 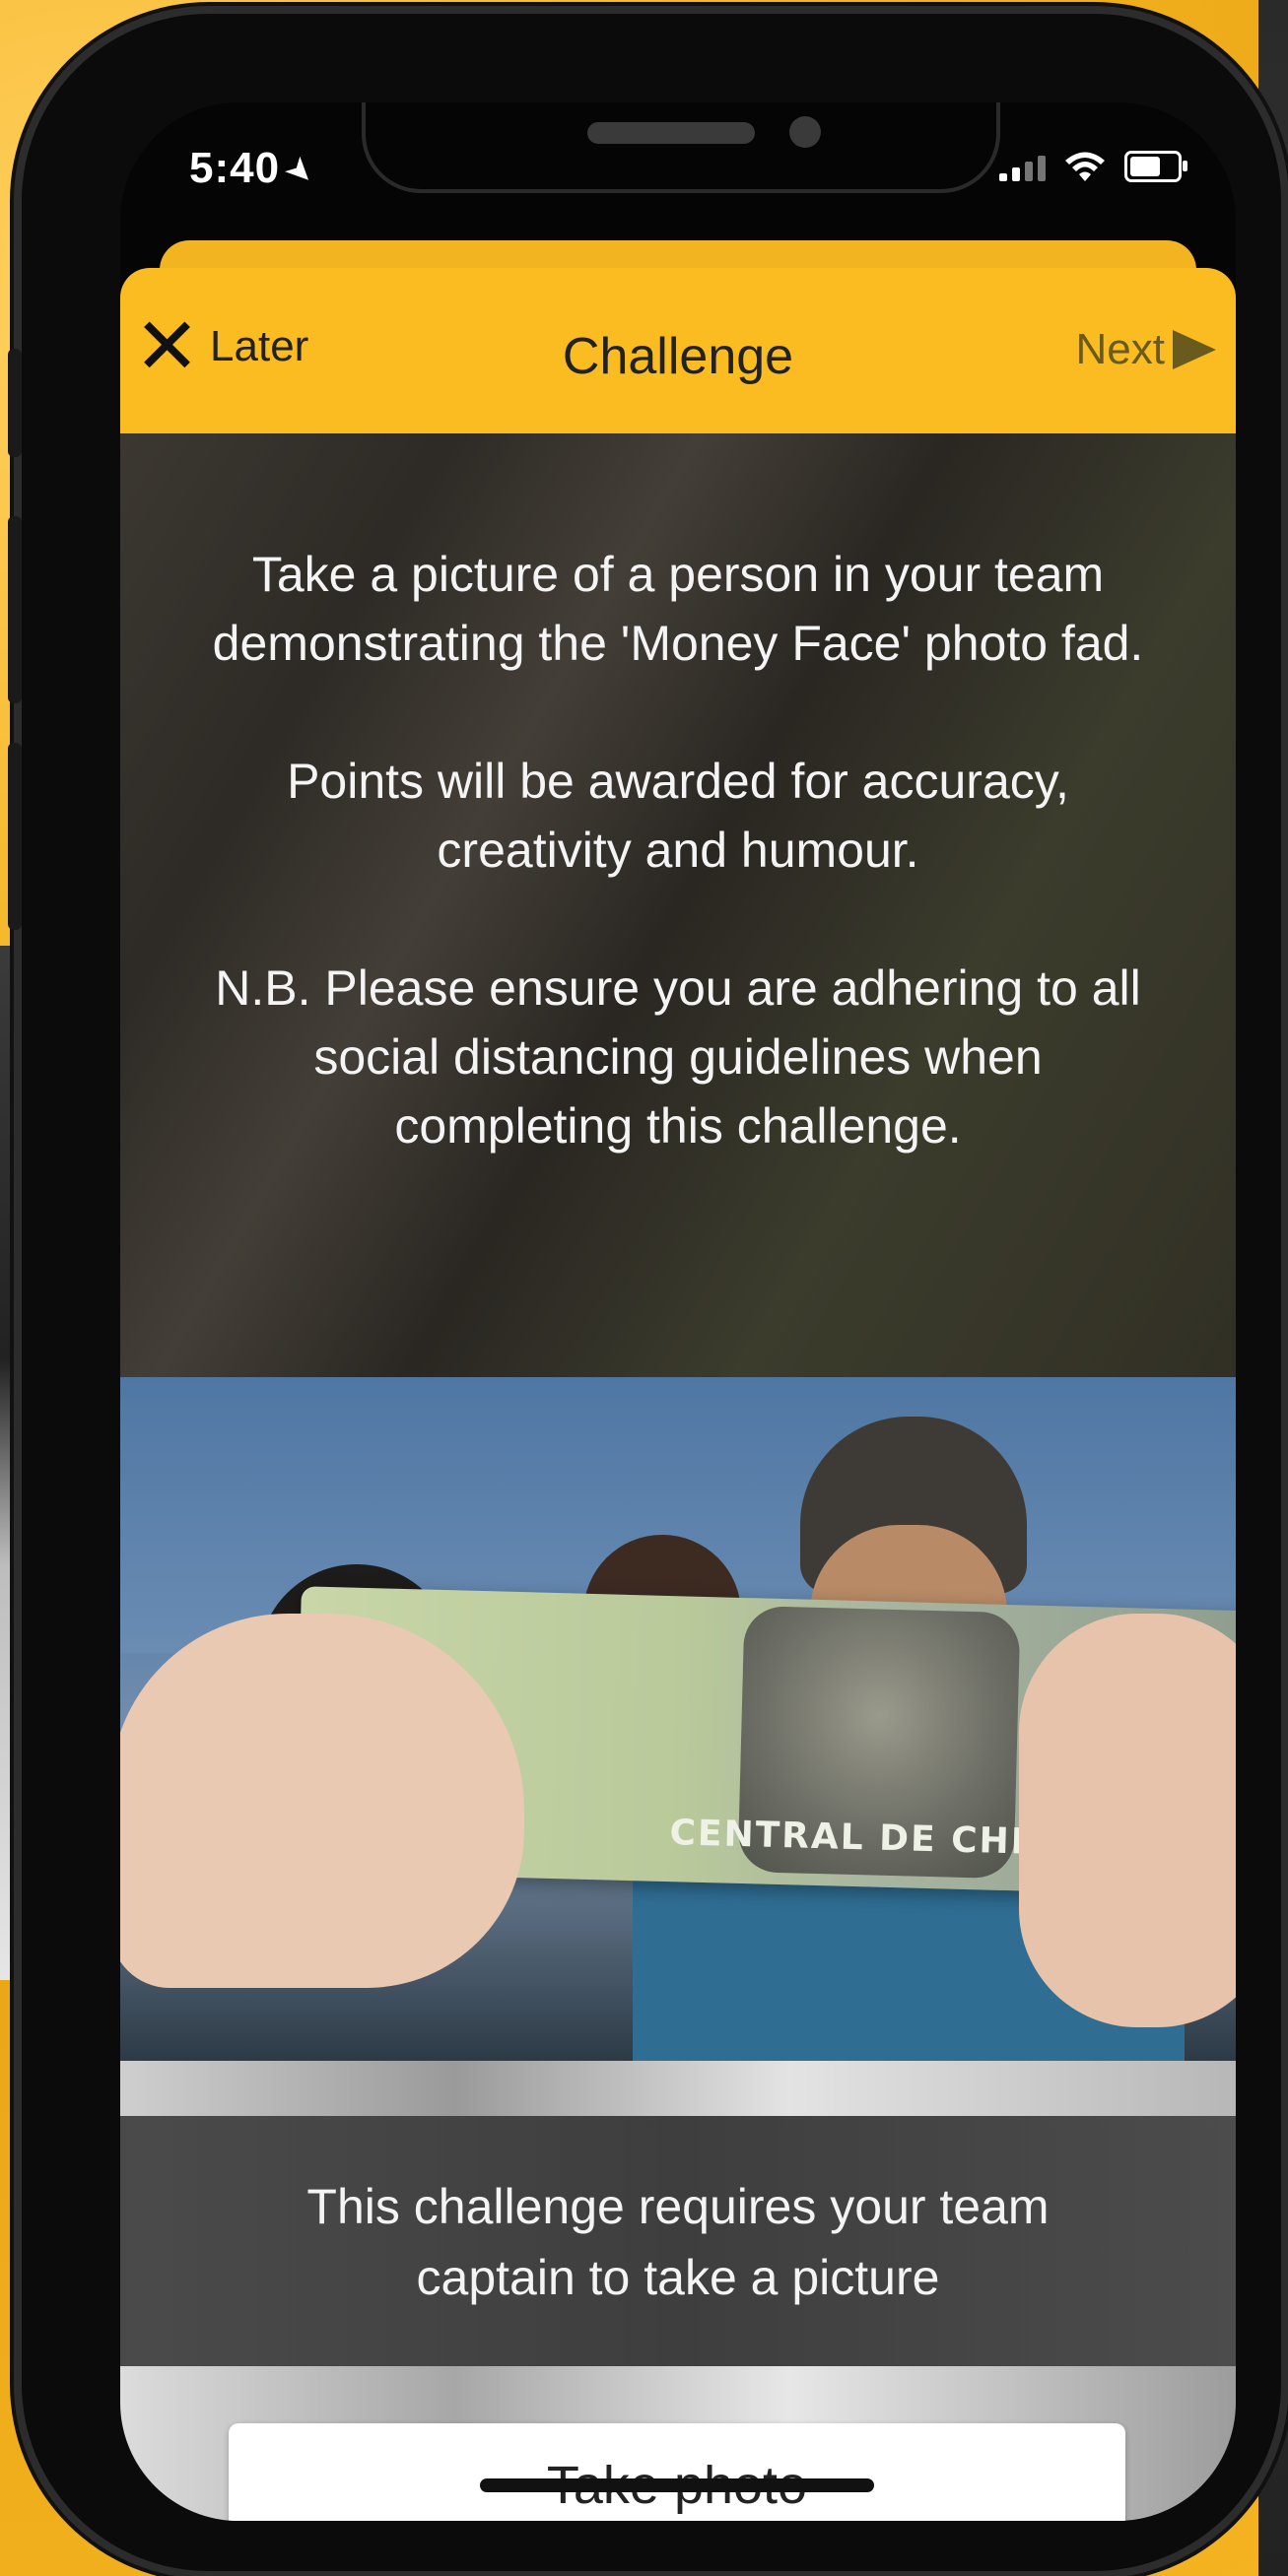 What do you see at coordinates (677, 2485) in the screenshot?
I see `home-indicator` at bounding box center [677, 2485].